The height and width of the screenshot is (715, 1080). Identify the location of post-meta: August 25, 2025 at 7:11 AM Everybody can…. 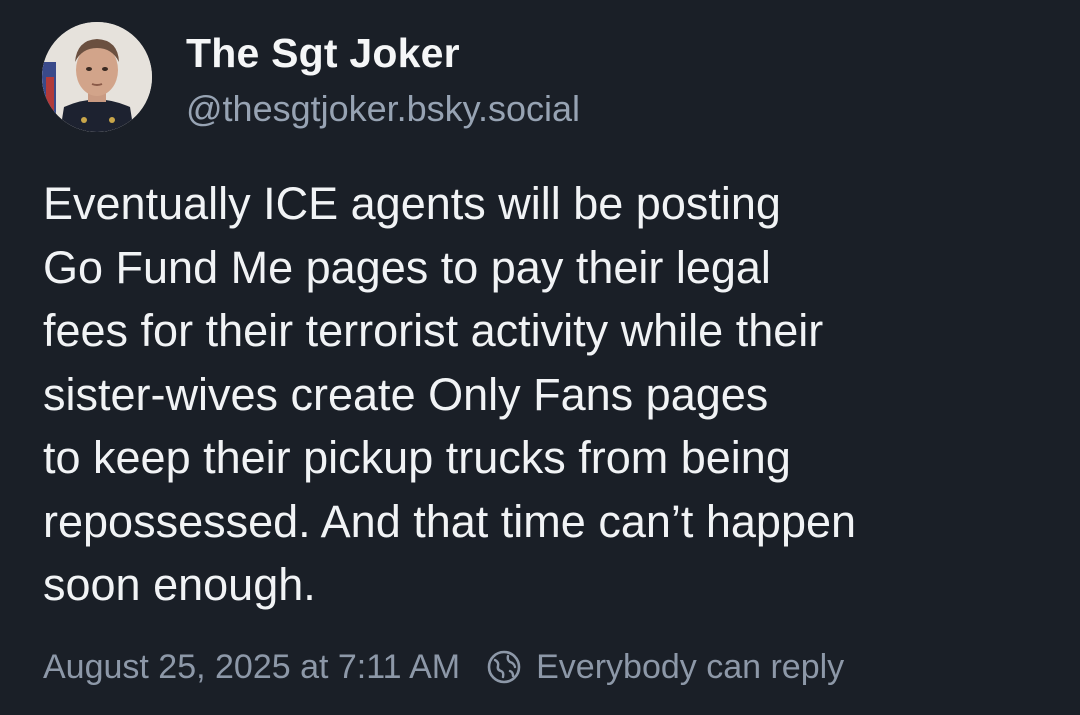
(443, 667).